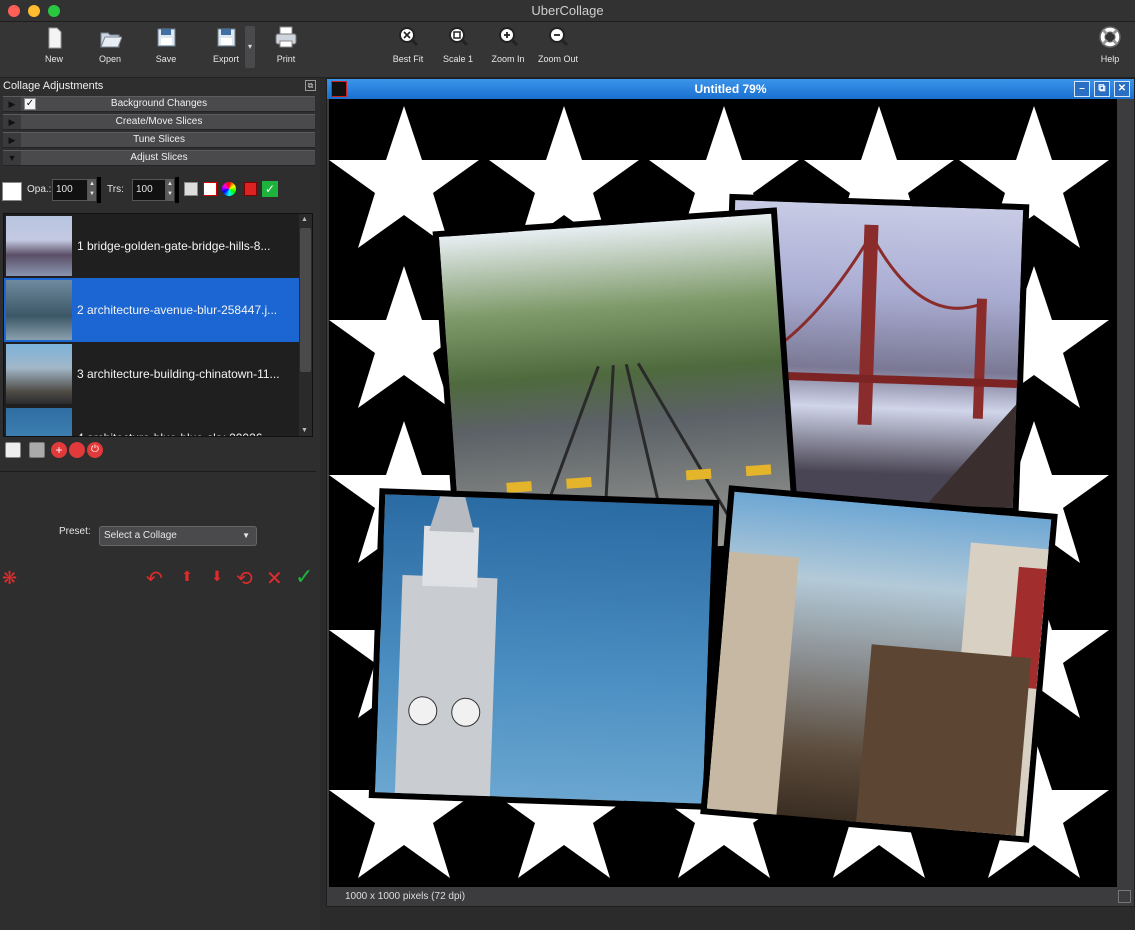 The width and height of the screenshot is (1135, 930). Describe the element at coordinates (191, 189) in the screenshot. I see `fill-option-icon` at that location.